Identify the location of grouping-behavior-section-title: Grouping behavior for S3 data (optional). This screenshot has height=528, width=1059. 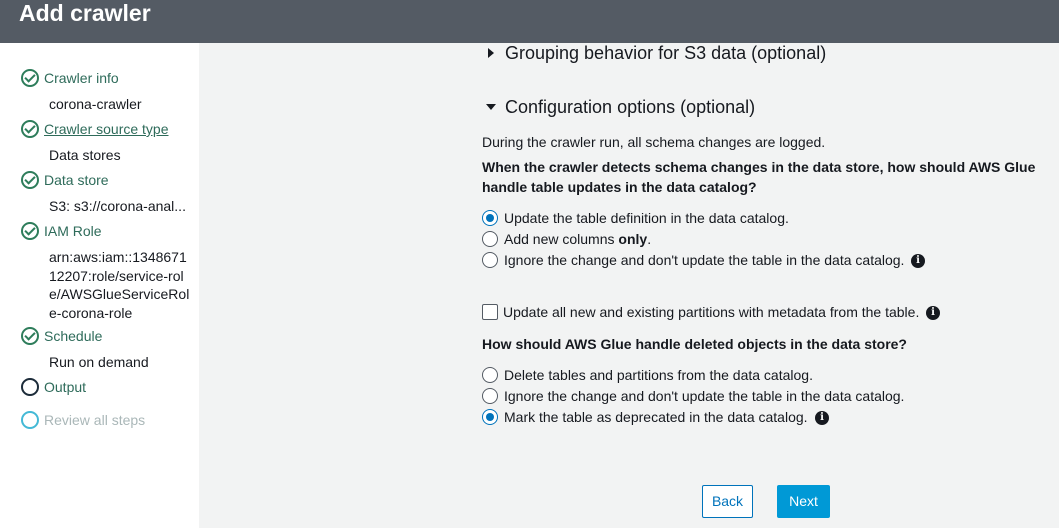
(665, 53).